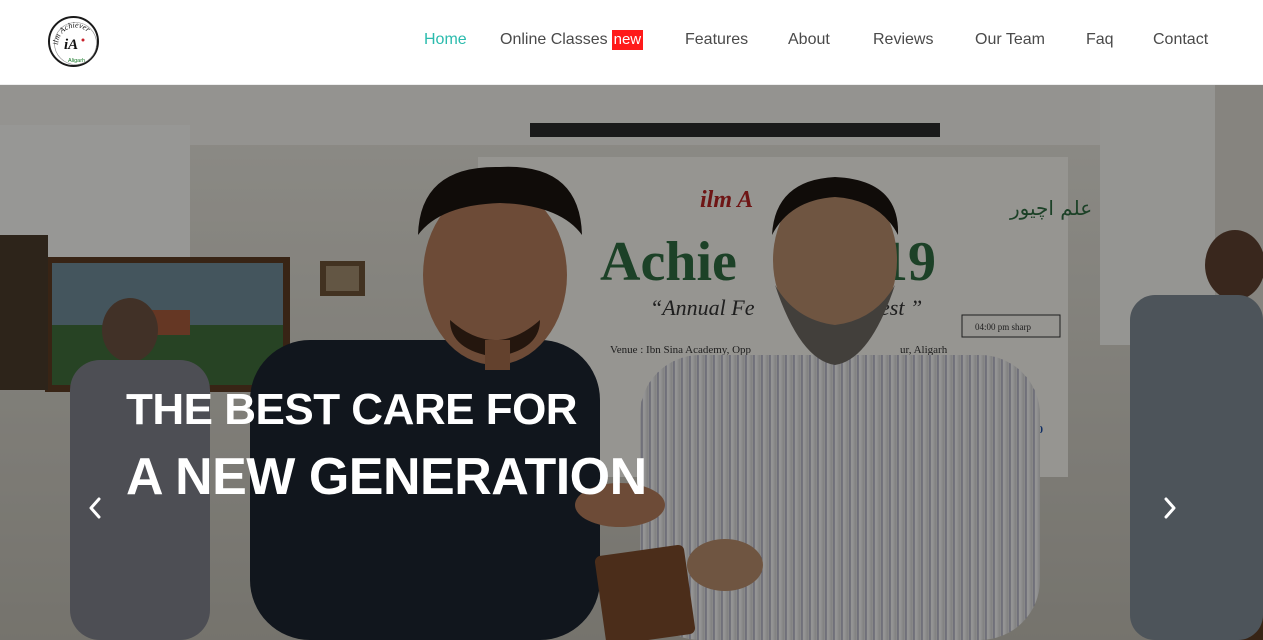 Image resolution: width=1263 pixels, height=640 pixels. What do you see at coordinates (71, 45) in the screenshot?
I see `logo-monogram: iA` at bounding box center [71, 45].